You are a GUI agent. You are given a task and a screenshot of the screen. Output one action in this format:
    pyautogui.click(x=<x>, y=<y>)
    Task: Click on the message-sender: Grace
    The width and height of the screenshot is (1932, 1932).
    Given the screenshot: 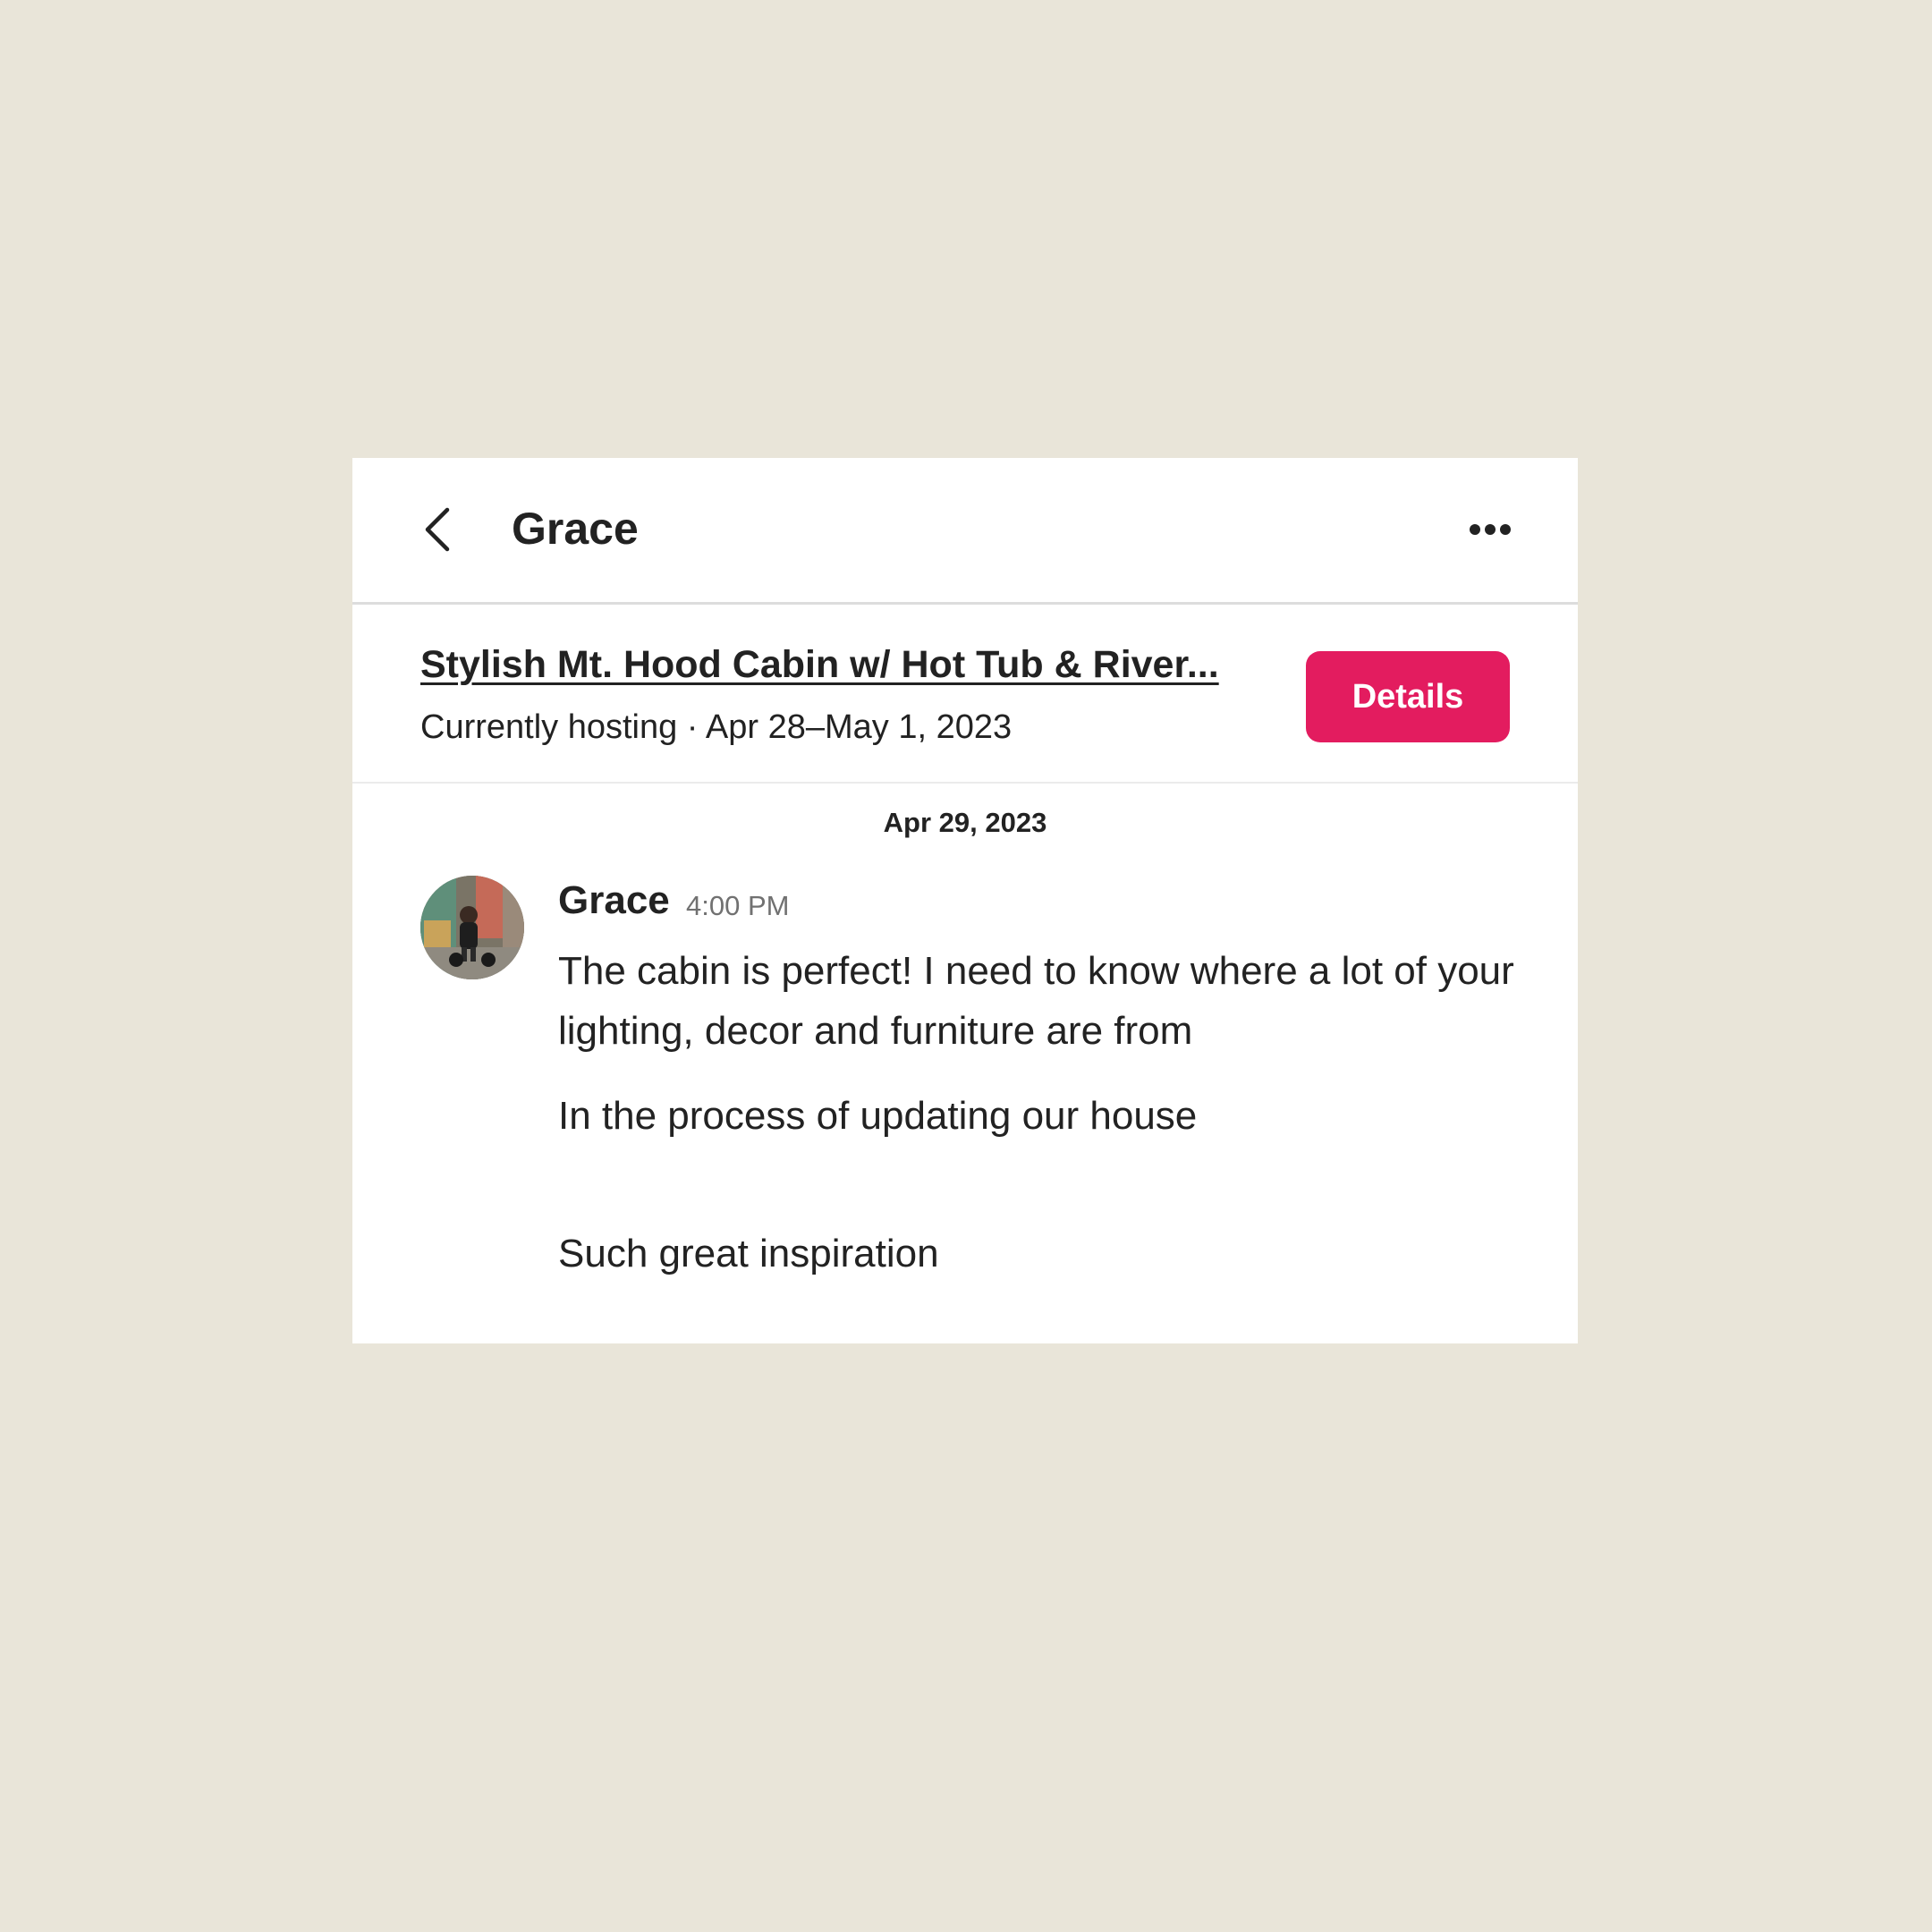 What is the action you would take?
    pyautogui.click(x=614, y=900)
    